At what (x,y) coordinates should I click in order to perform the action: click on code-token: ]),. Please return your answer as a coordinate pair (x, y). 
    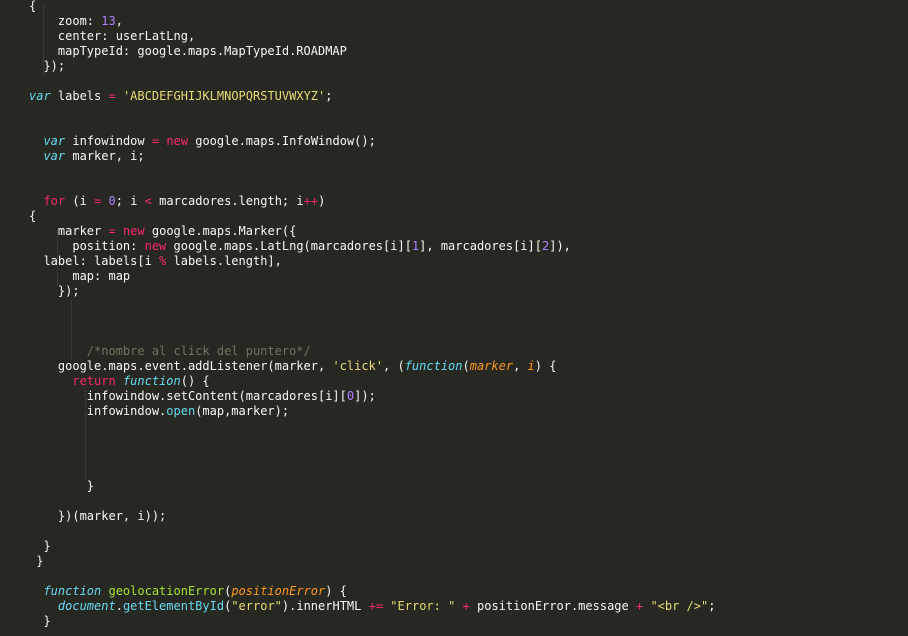
    Looking at the image, I should click on (560, 246).